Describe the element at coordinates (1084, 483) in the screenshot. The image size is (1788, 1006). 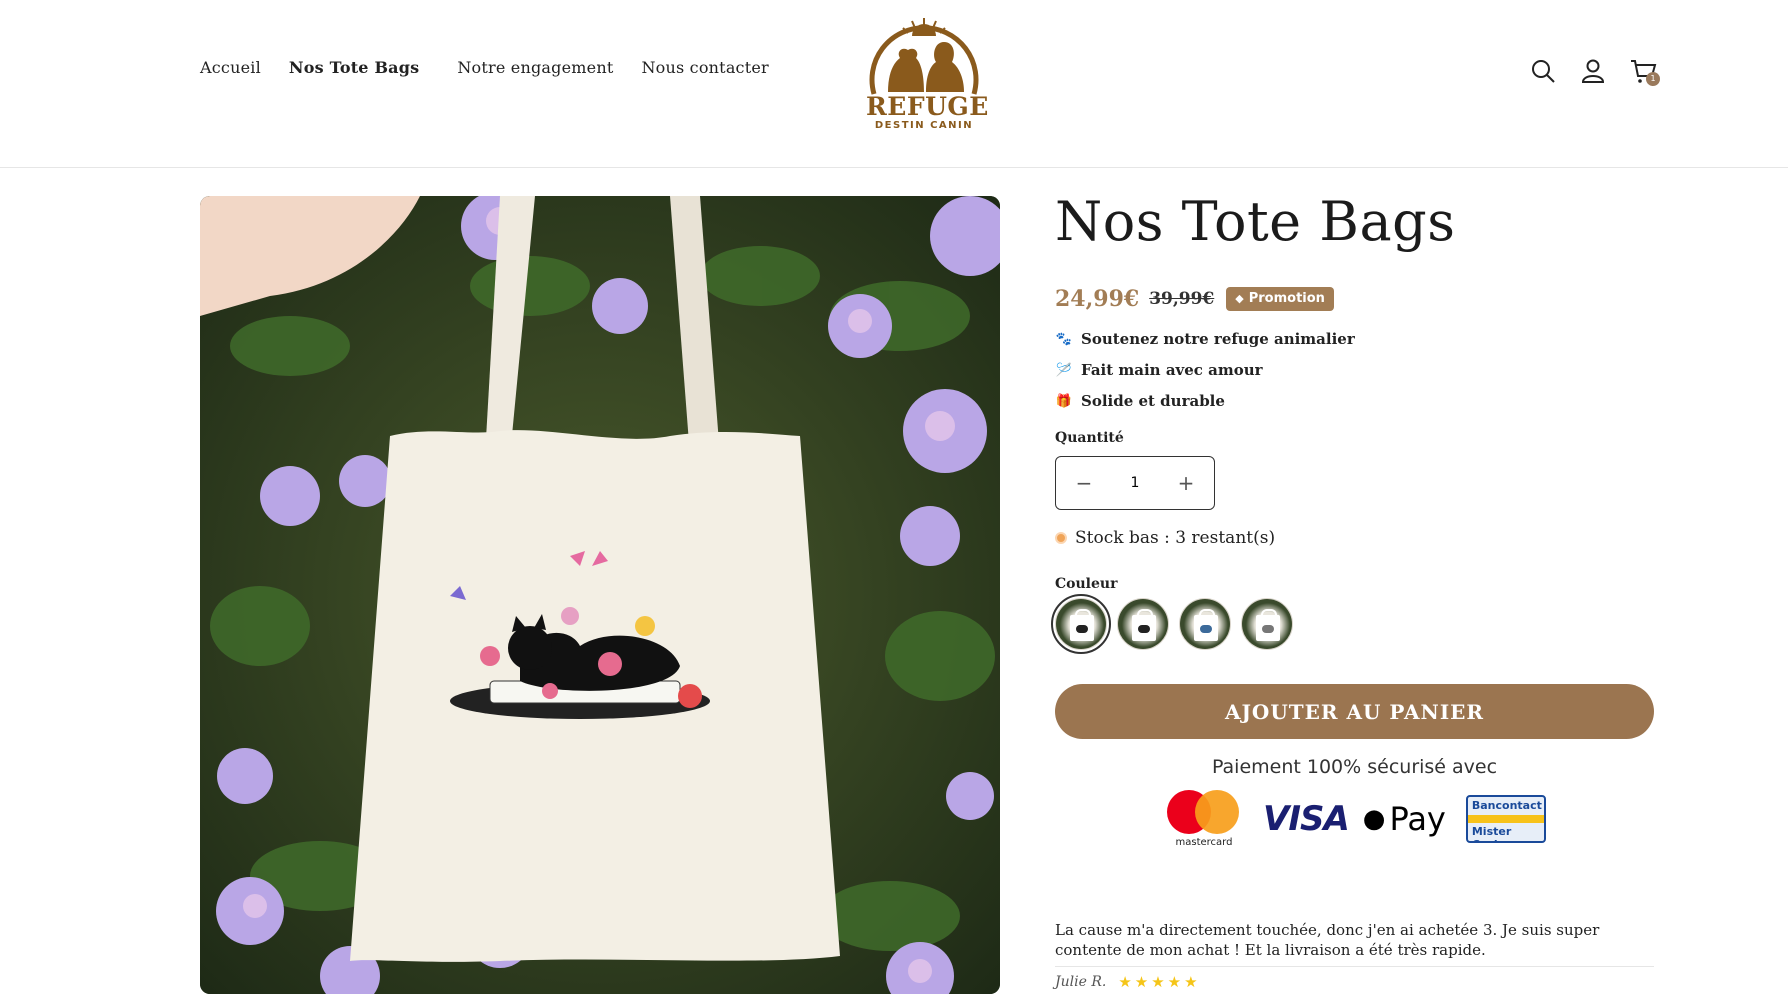
I see `decrease-quantity-button: −` at that location.